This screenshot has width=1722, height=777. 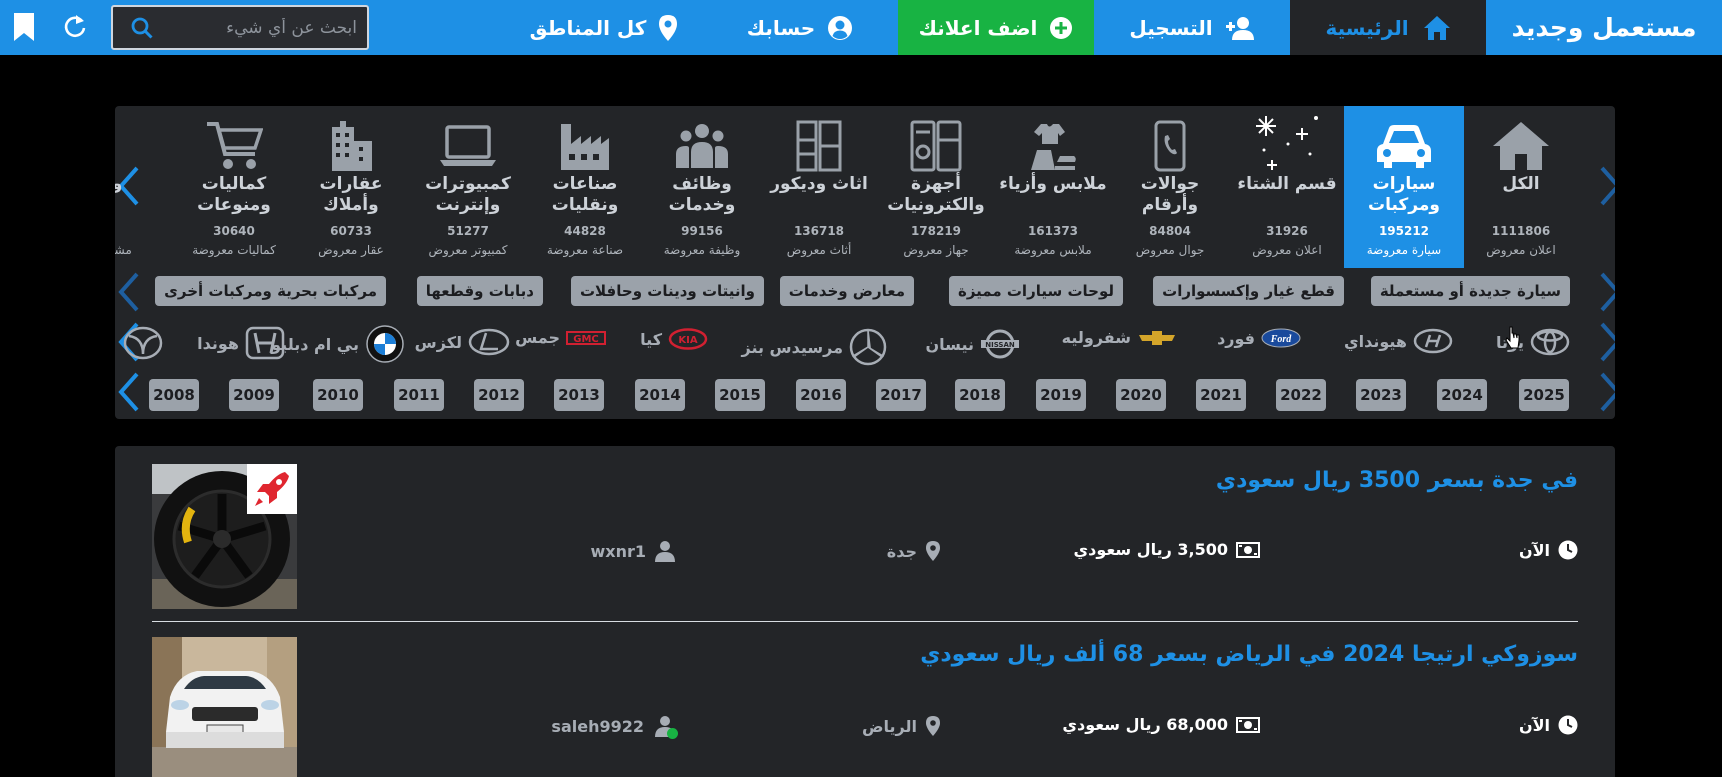 What do you see at coordinates (667, 291) in the screenshot?
I see `subcategory-pill: وانيتات ودينات وحافلات` at bounding box center [667, 291].